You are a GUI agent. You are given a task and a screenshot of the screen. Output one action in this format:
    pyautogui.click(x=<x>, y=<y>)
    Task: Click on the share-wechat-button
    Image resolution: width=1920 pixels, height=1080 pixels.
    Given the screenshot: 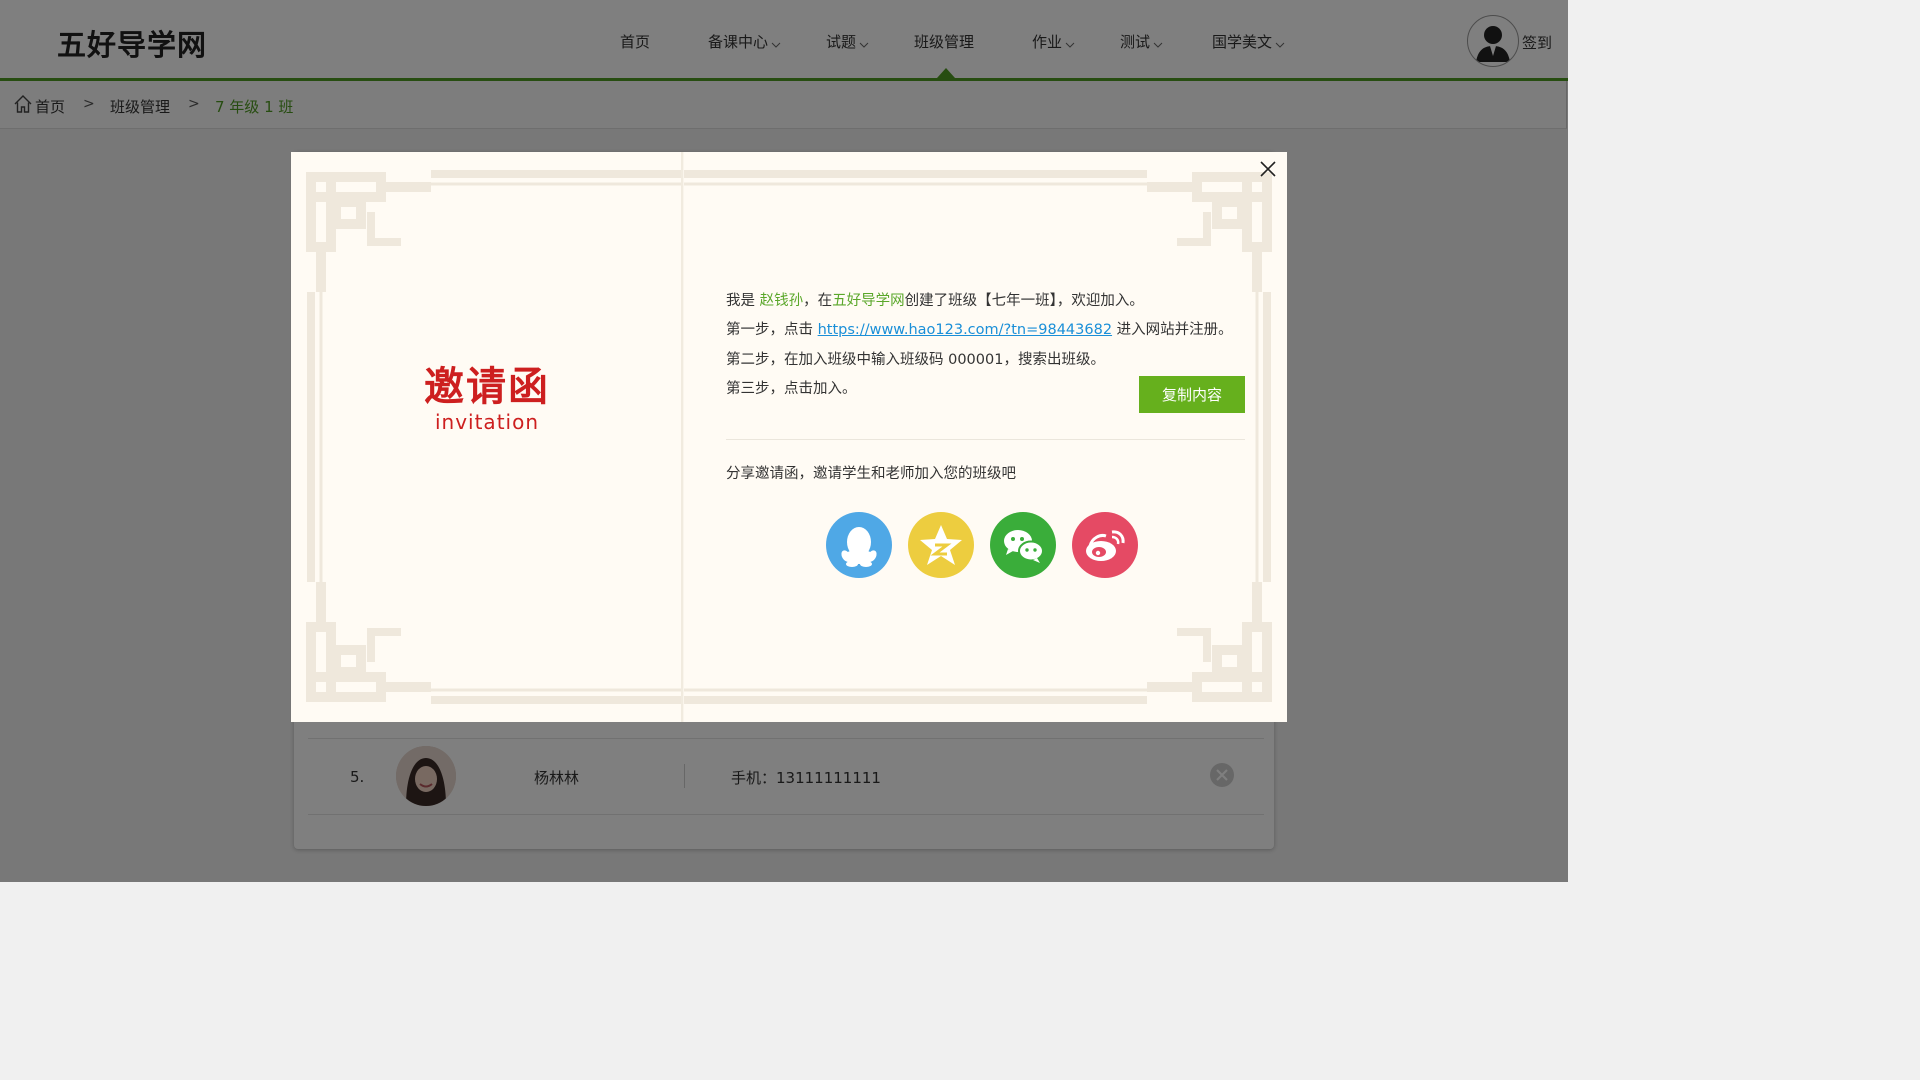 What is the action you would take?
    pyautogui.click(x=1023, y=545)
    